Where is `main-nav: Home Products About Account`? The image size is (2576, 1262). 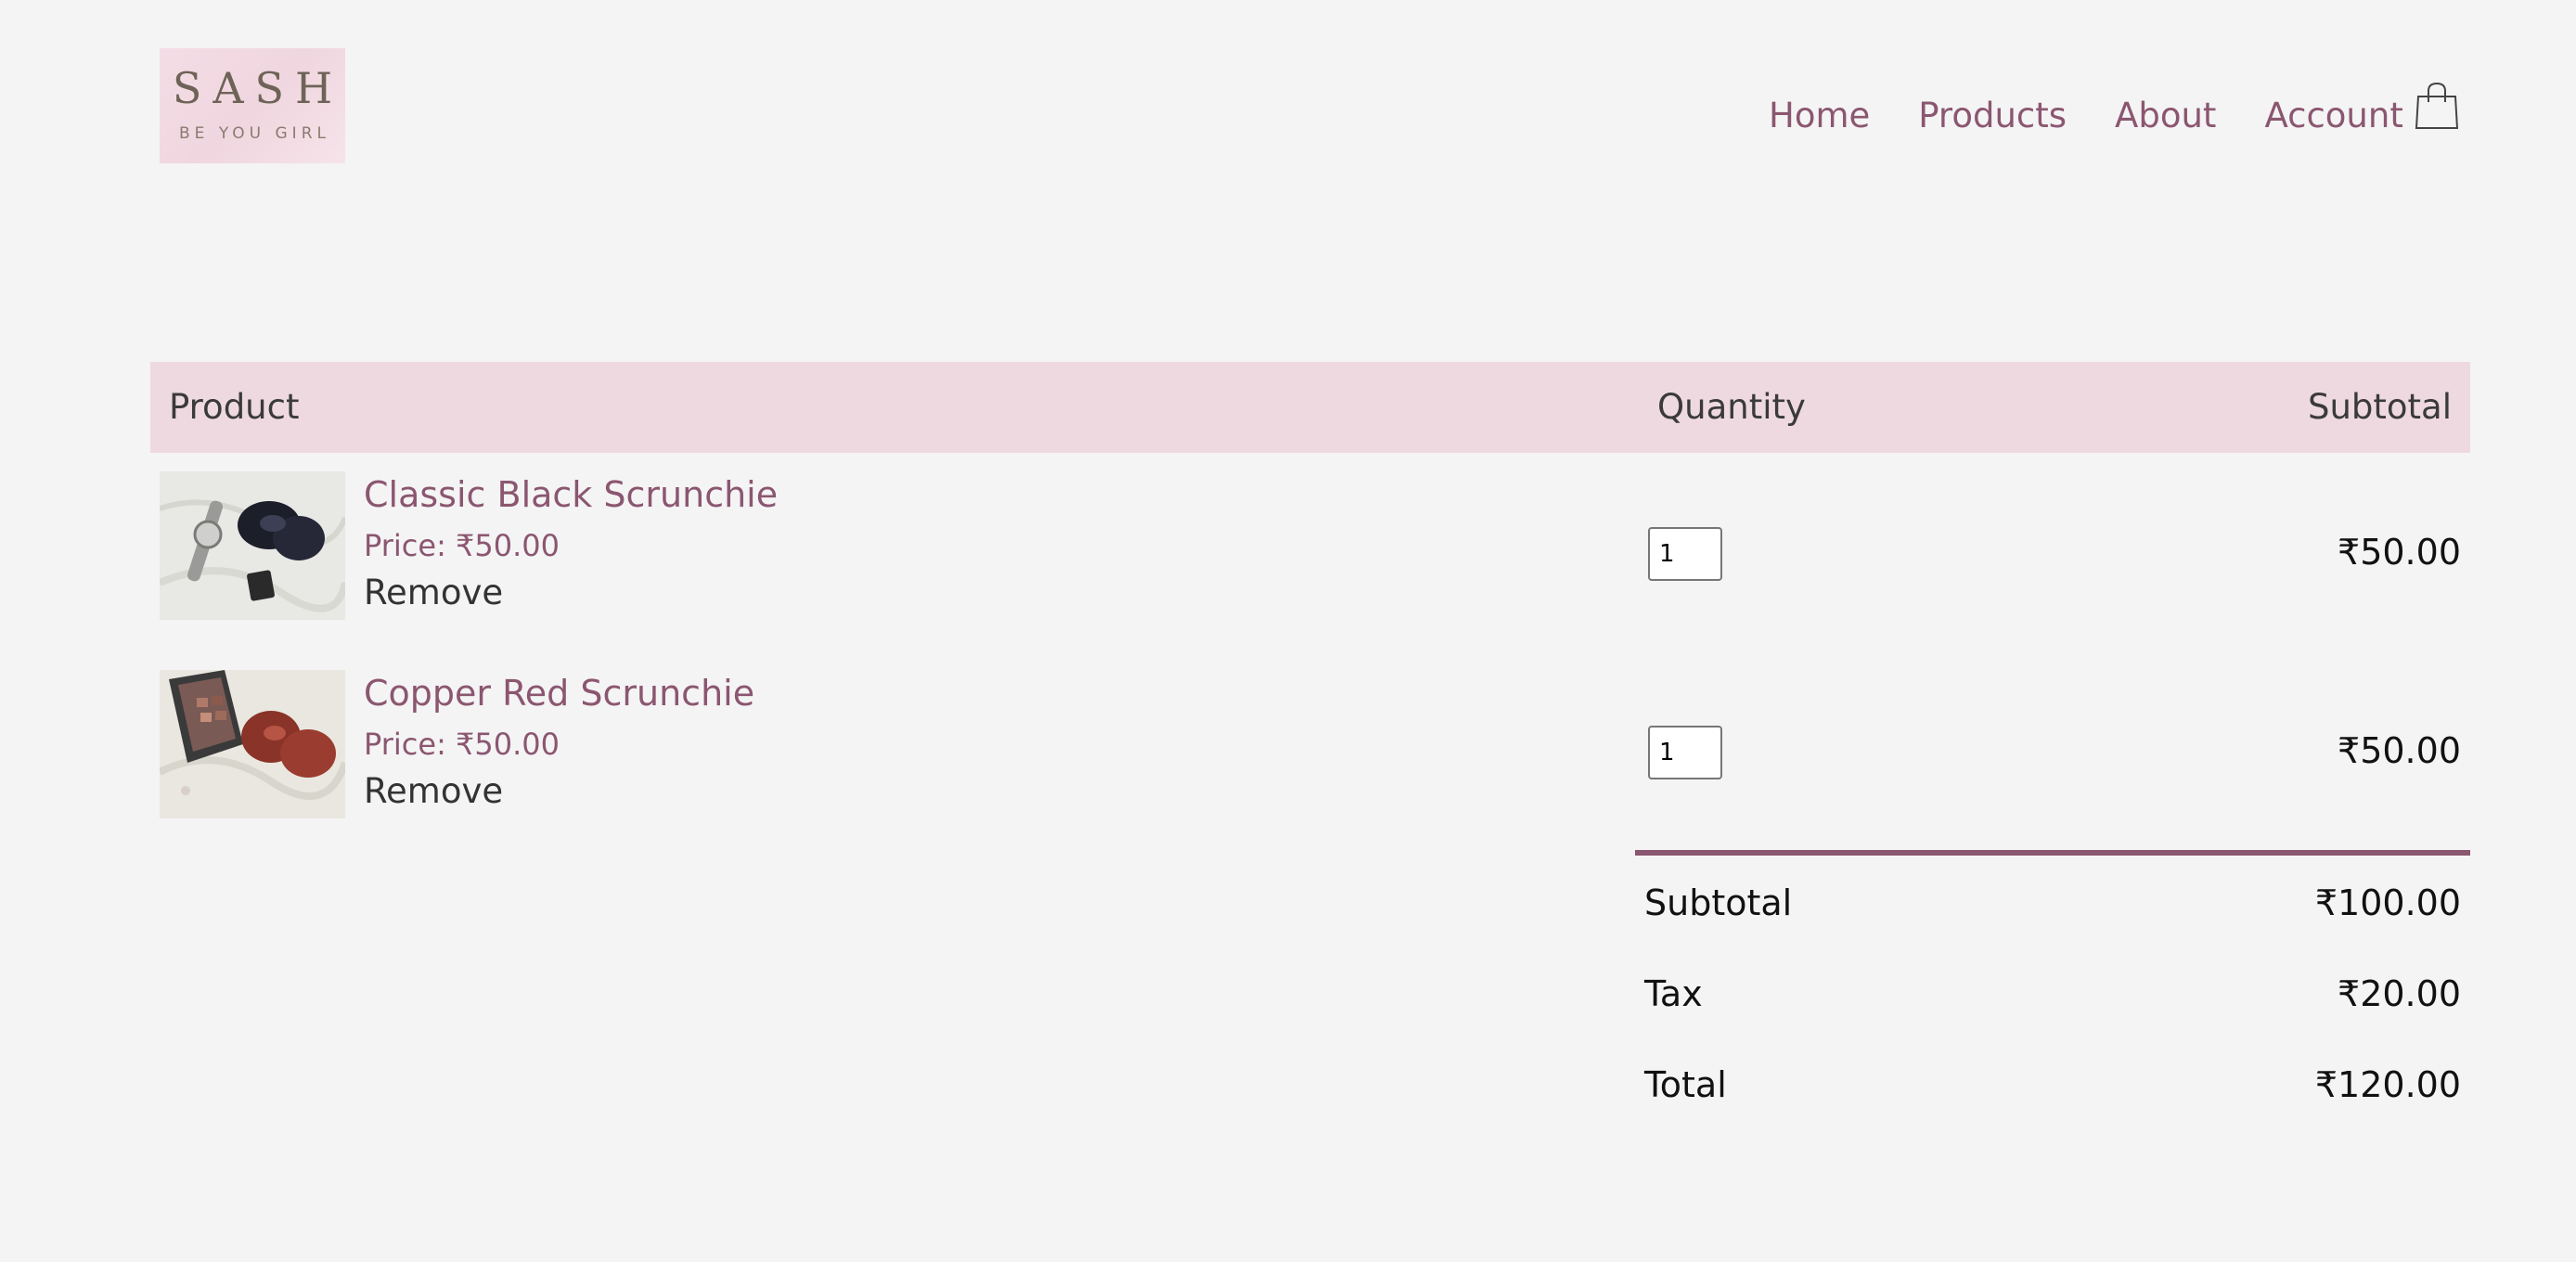 main-nav: Home Products About Account is located at coordinates (2110, 116).